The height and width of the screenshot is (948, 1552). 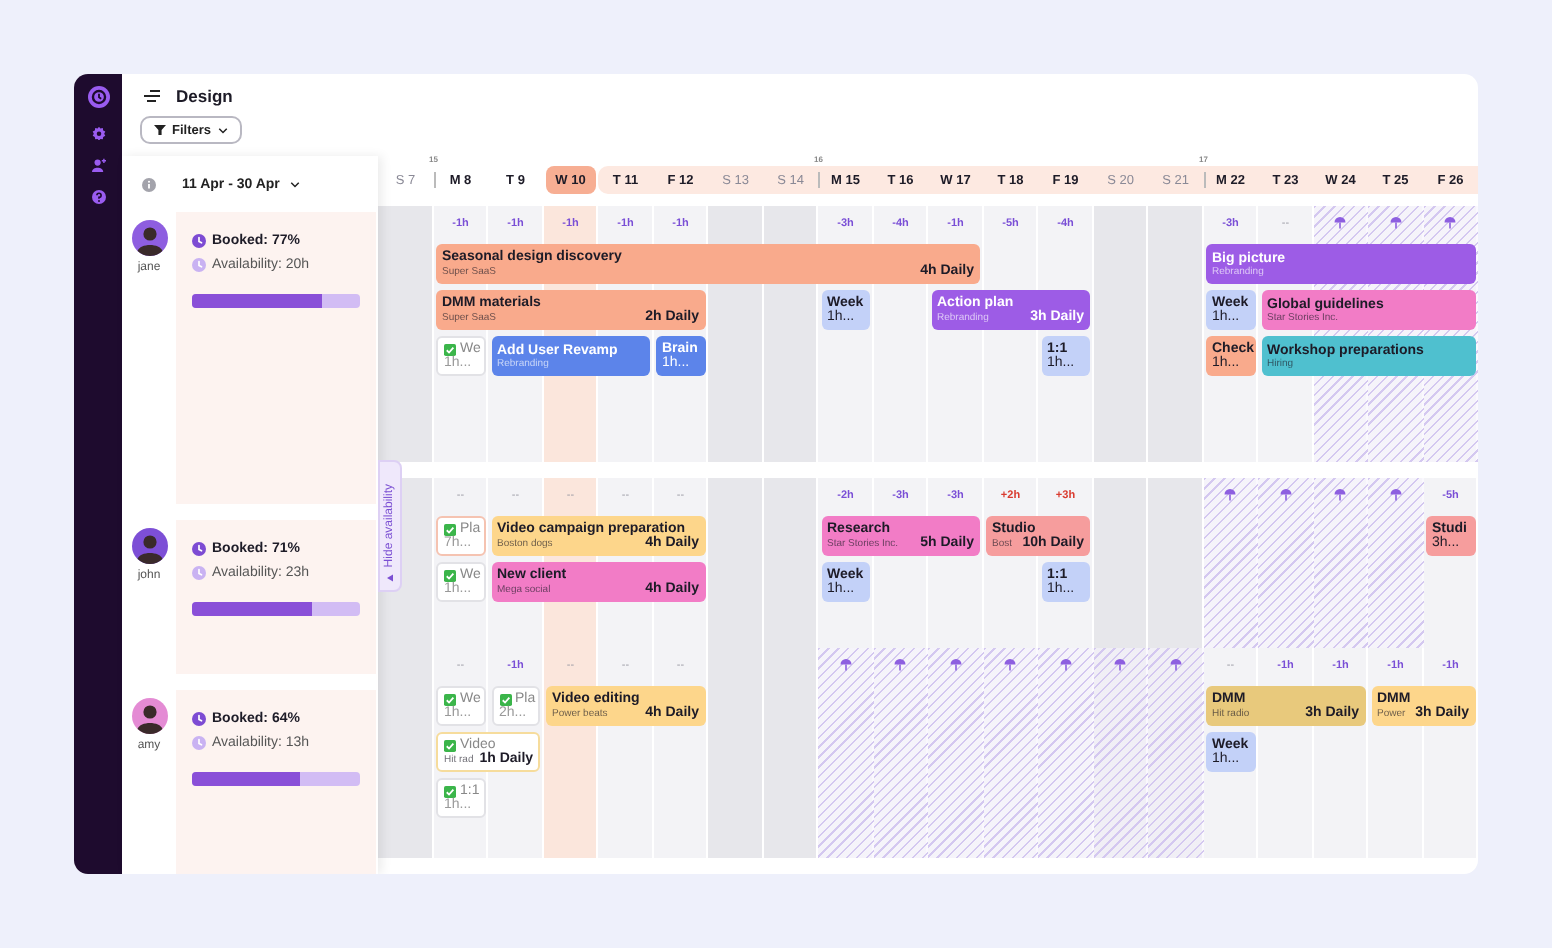 I want to click on page-title: Design, so click(x=204, y=96).